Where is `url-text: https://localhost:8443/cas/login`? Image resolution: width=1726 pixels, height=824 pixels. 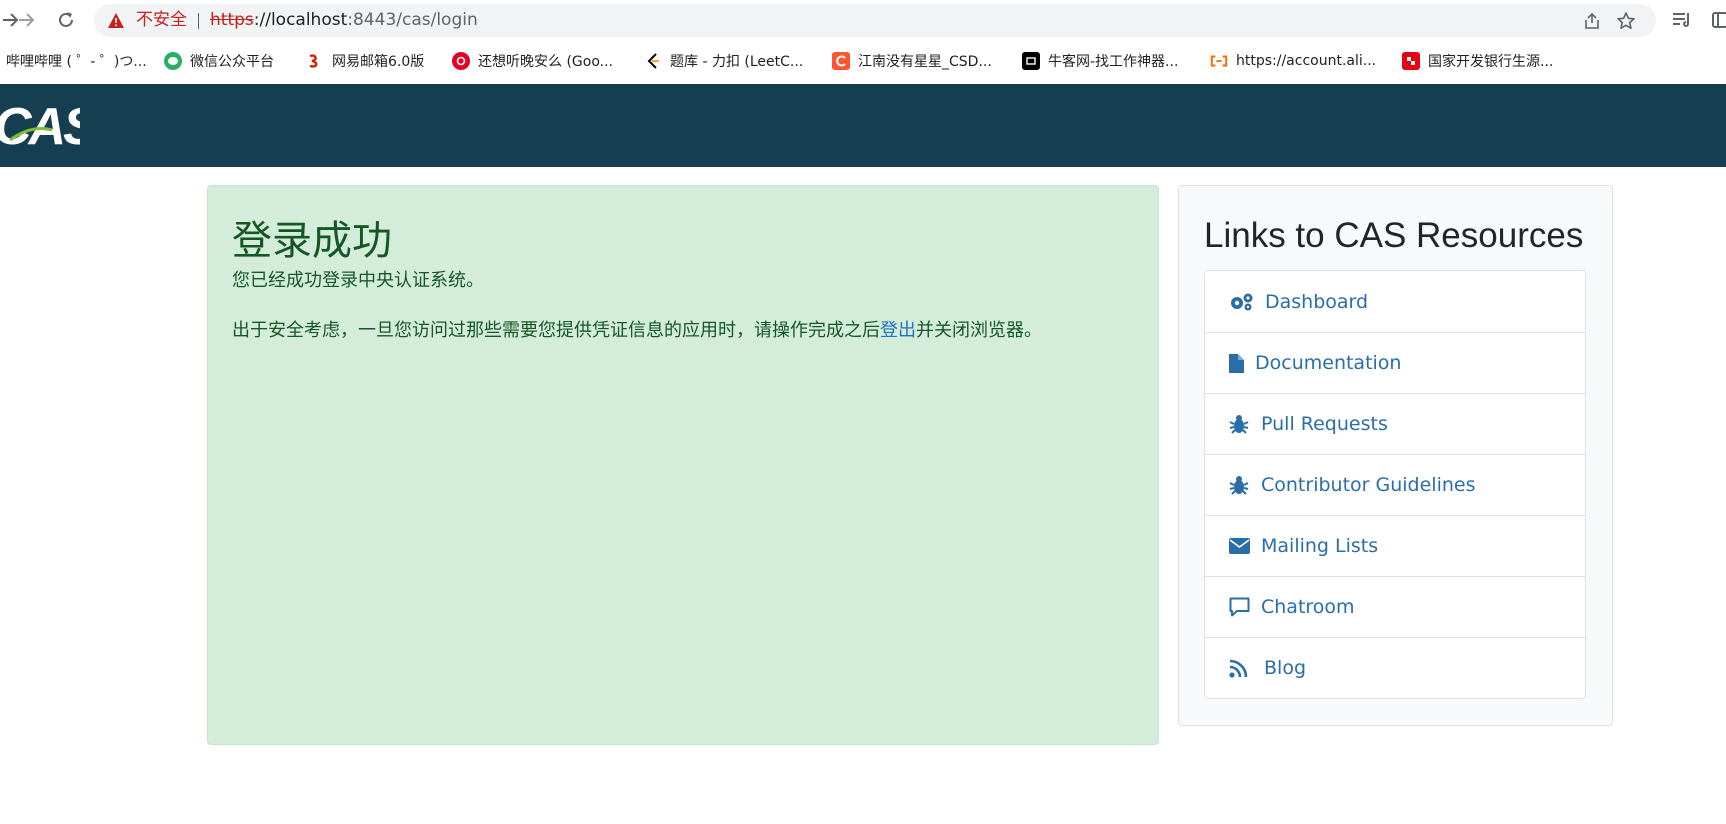 url-text: https://localhost:8443/cas/login is located at coordinates (344, 20).